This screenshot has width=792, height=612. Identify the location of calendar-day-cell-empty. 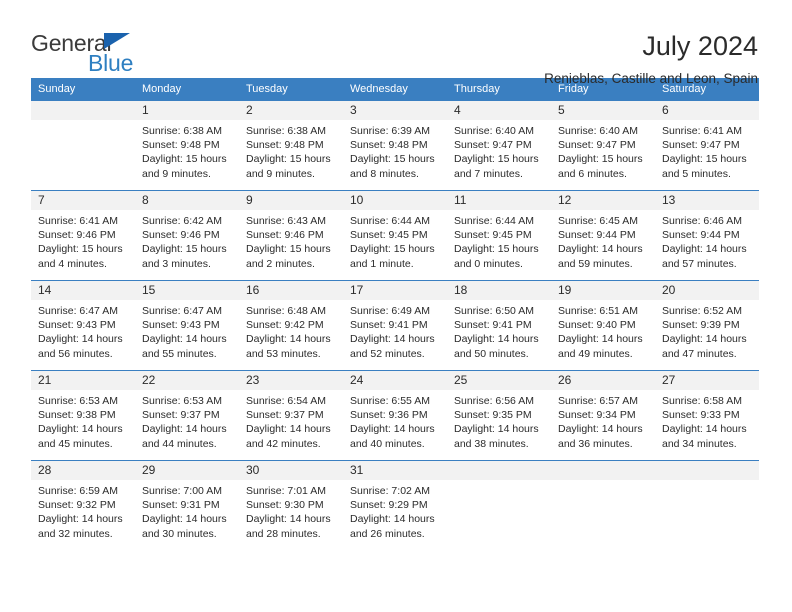
(499, 505).